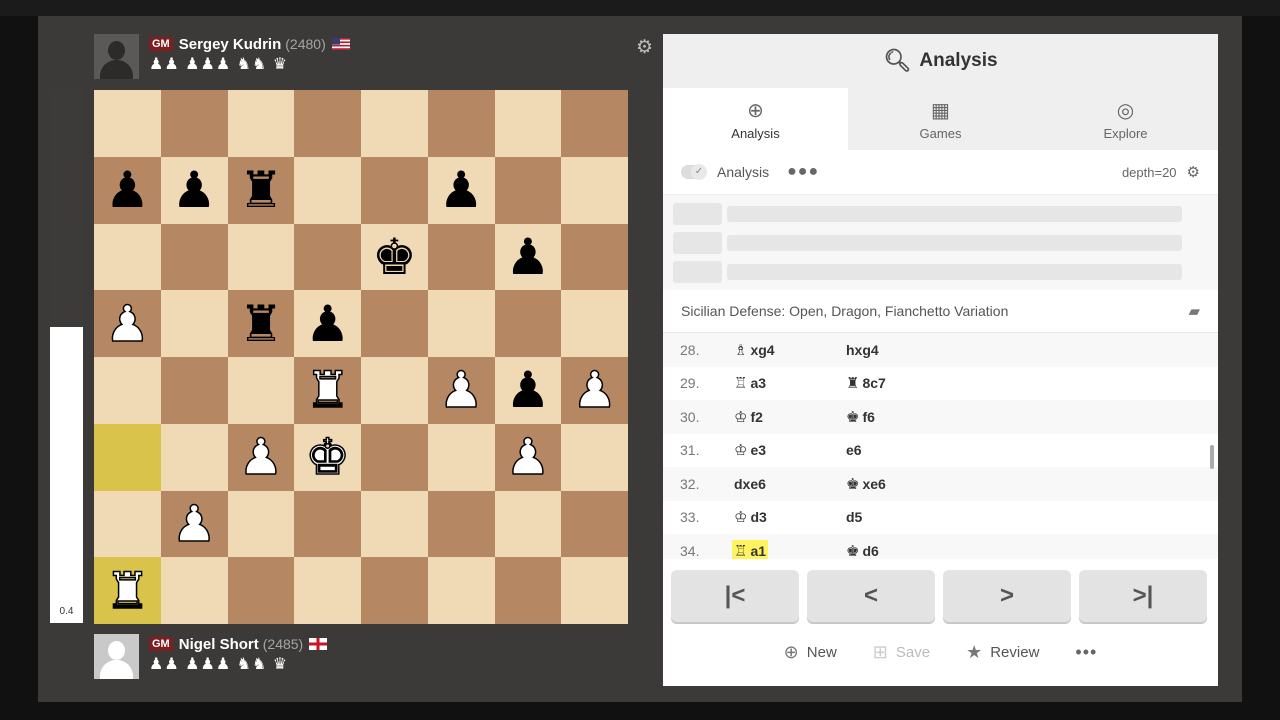 The image size is (1280, 720). I want to click on book-icon: ▰, so click(1194, 311).